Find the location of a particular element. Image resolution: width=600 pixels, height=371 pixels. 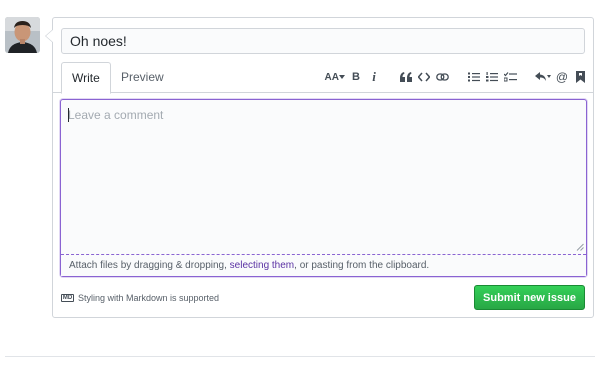

bookmark-icon is located at coordinates (580, 77).